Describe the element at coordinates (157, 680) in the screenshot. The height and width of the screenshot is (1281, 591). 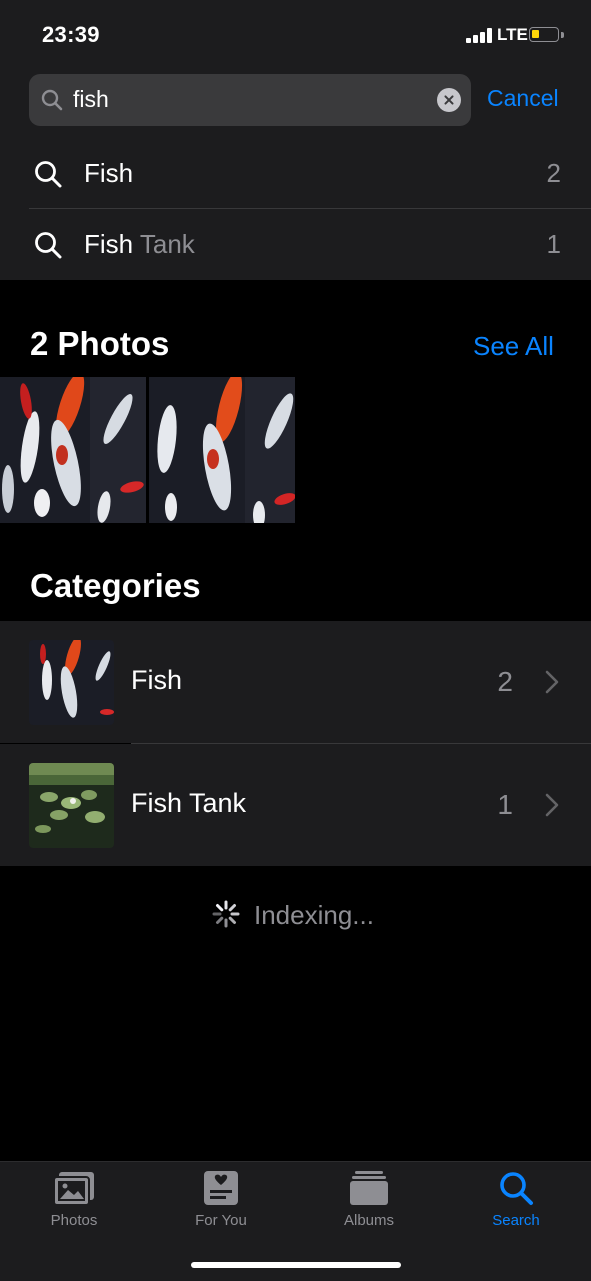
I see `category-name: Fish` at that location.